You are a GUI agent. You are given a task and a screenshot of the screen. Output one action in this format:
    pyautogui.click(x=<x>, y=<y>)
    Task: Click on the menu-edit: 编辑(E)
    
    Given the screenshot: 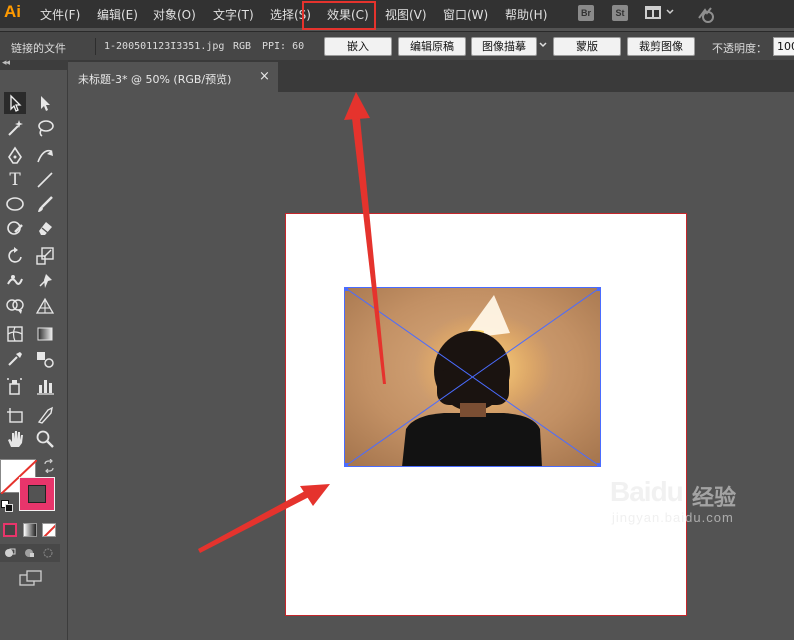 What is the action you would take?
    pyautogui.click(x=117, y=14)
    